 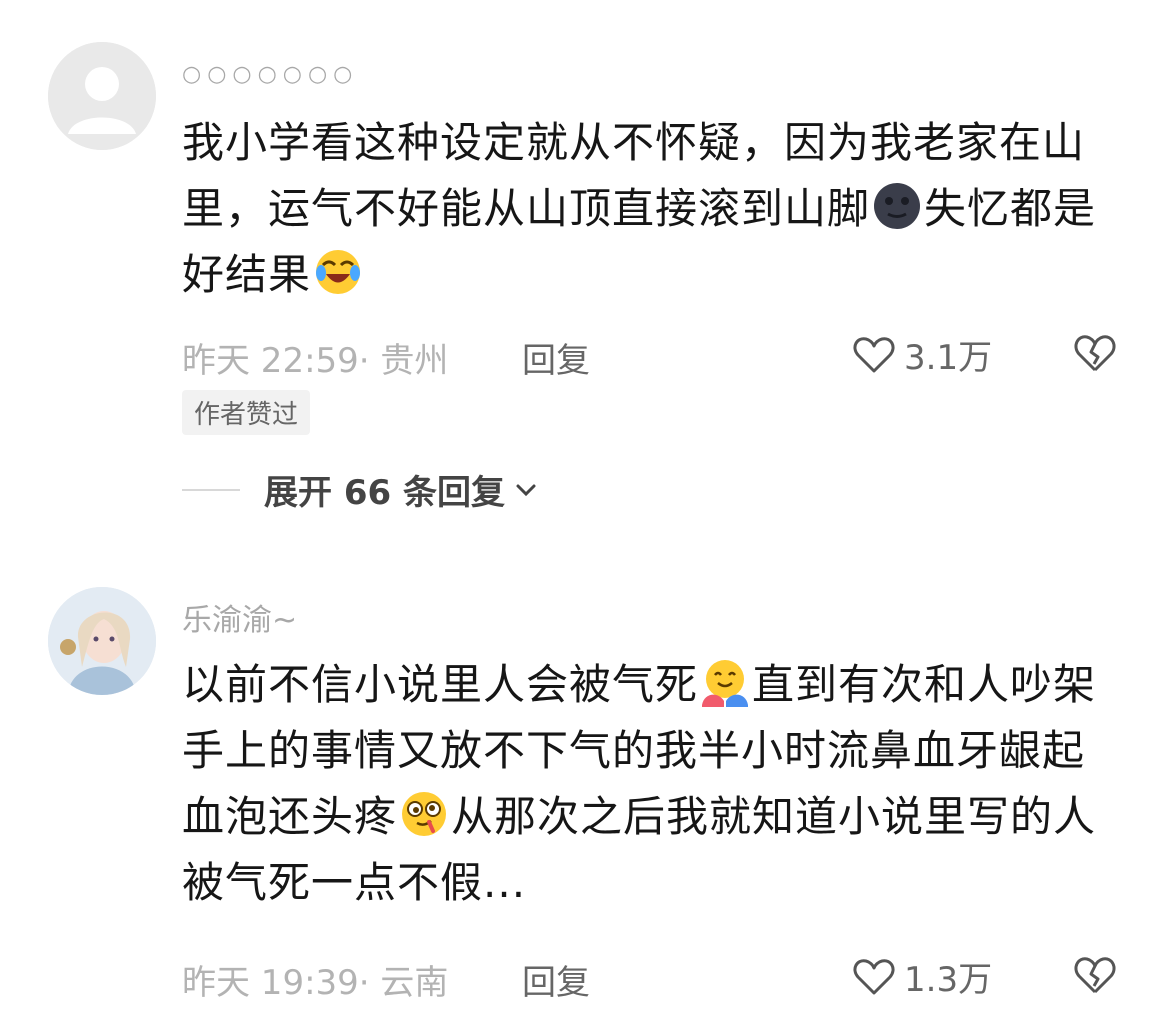 I want to click on expand-replies-label: 展开 66 条回复, so click(x=384, y=493).